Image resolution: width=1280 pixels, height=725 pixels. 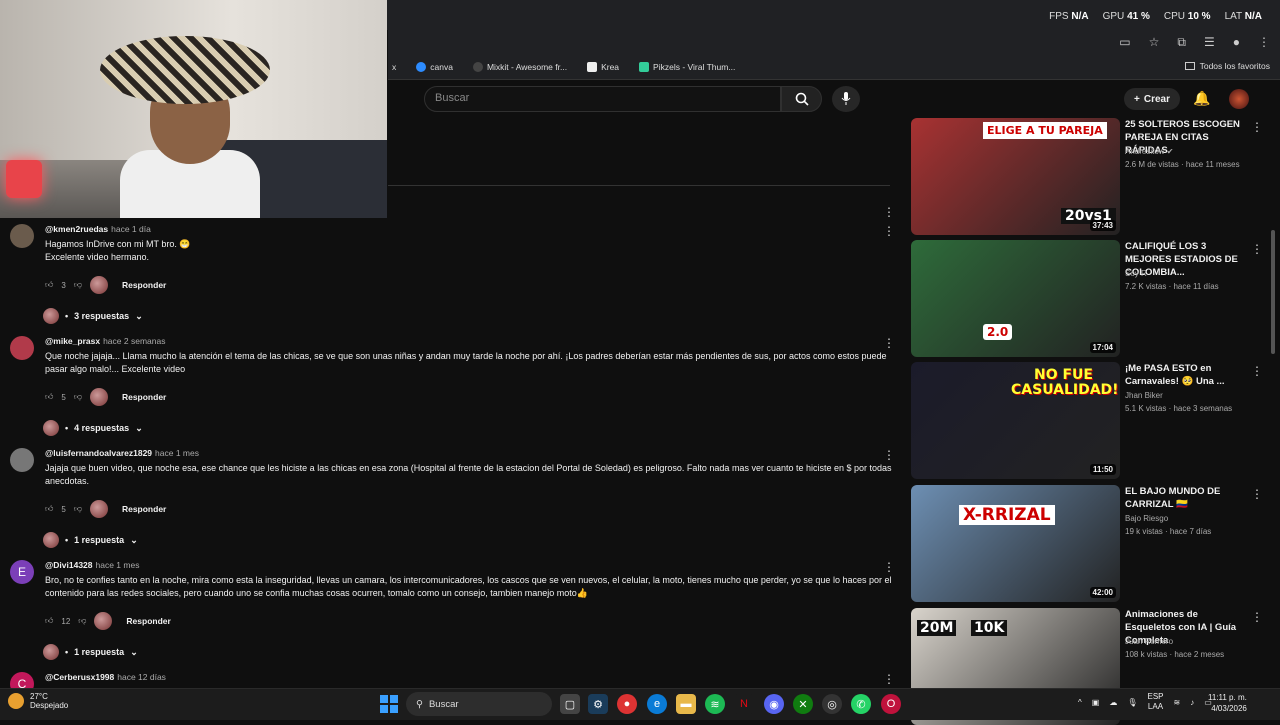 What do you see at coordinates (744, 704) in the screenshot?
I see `netflix-icon: N` at bounding box center [744, 704].